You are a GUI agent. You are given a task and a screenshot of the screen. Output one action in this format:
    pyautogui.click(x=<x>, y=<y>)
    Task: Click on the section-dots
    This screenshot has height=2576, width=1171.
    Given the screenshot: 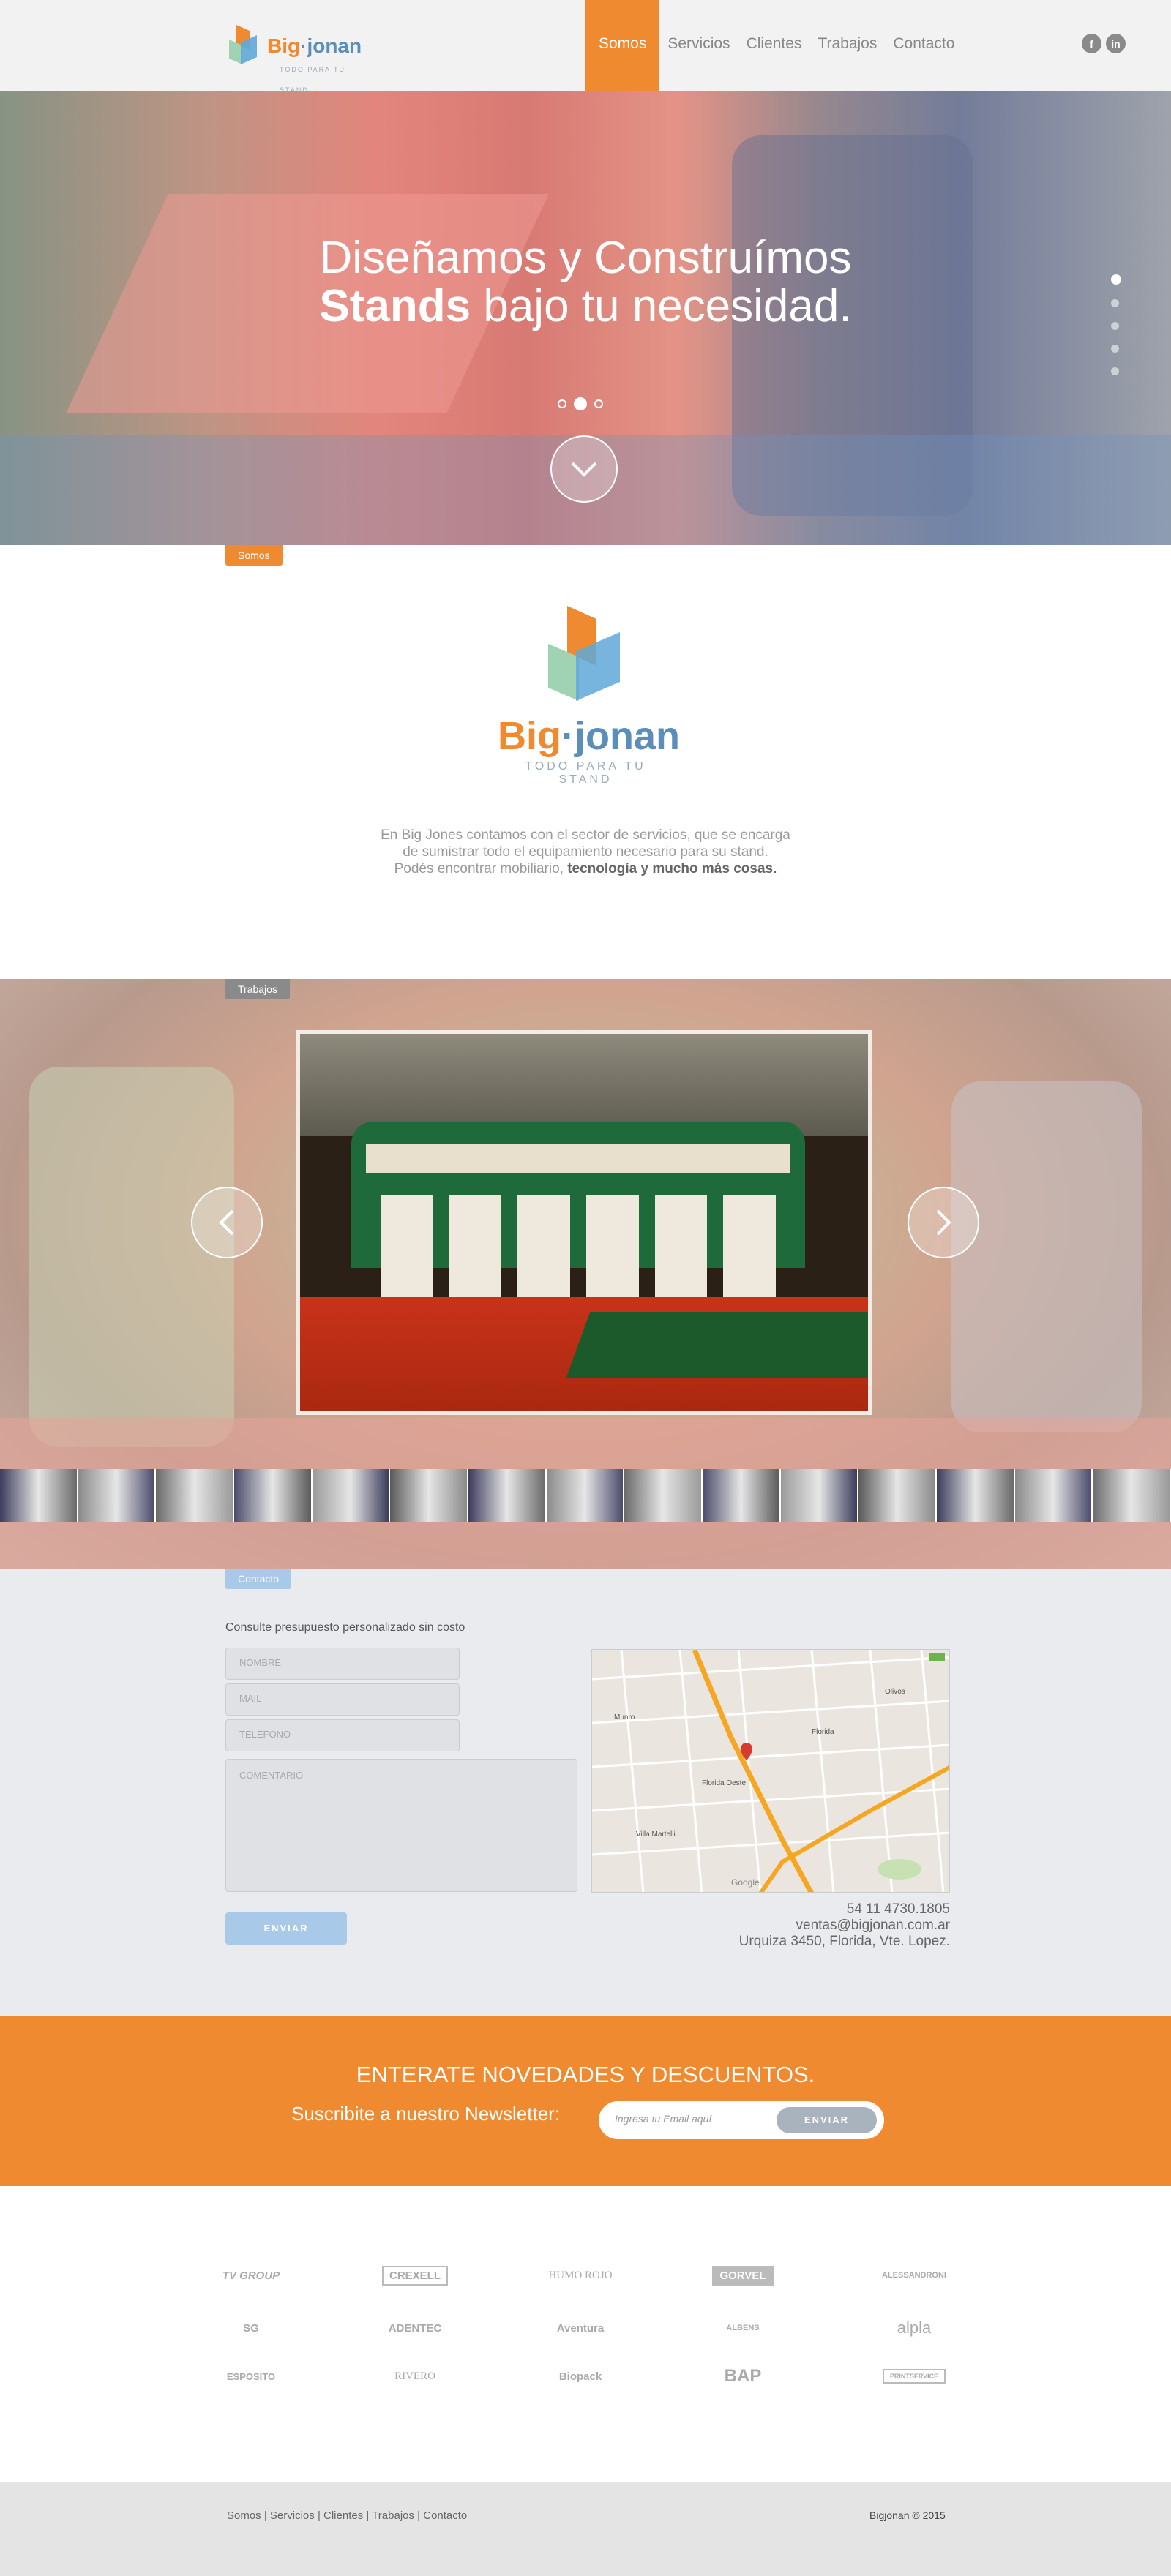 What is the action you would take?
    pyautogui.click(x=1116, y=324)
    